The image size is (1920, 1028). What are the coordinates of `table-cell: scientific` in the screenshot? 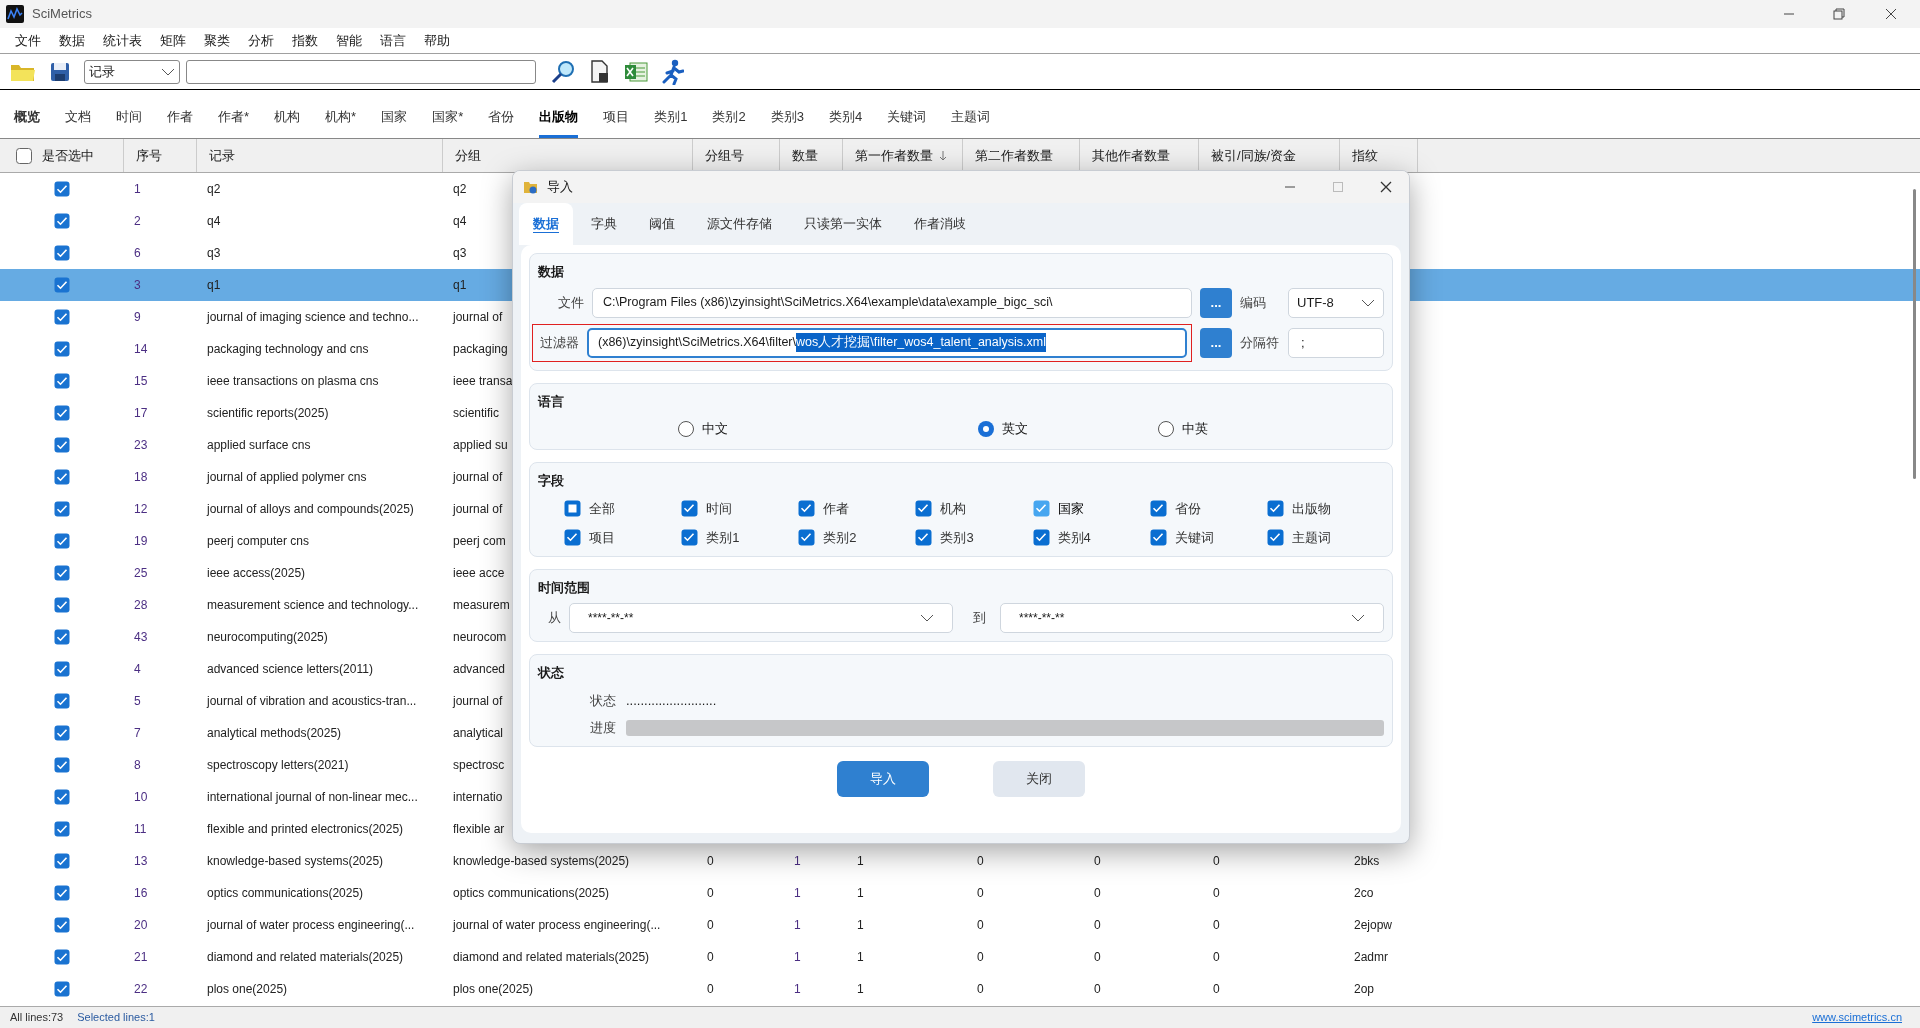 It's located at (476, 413).